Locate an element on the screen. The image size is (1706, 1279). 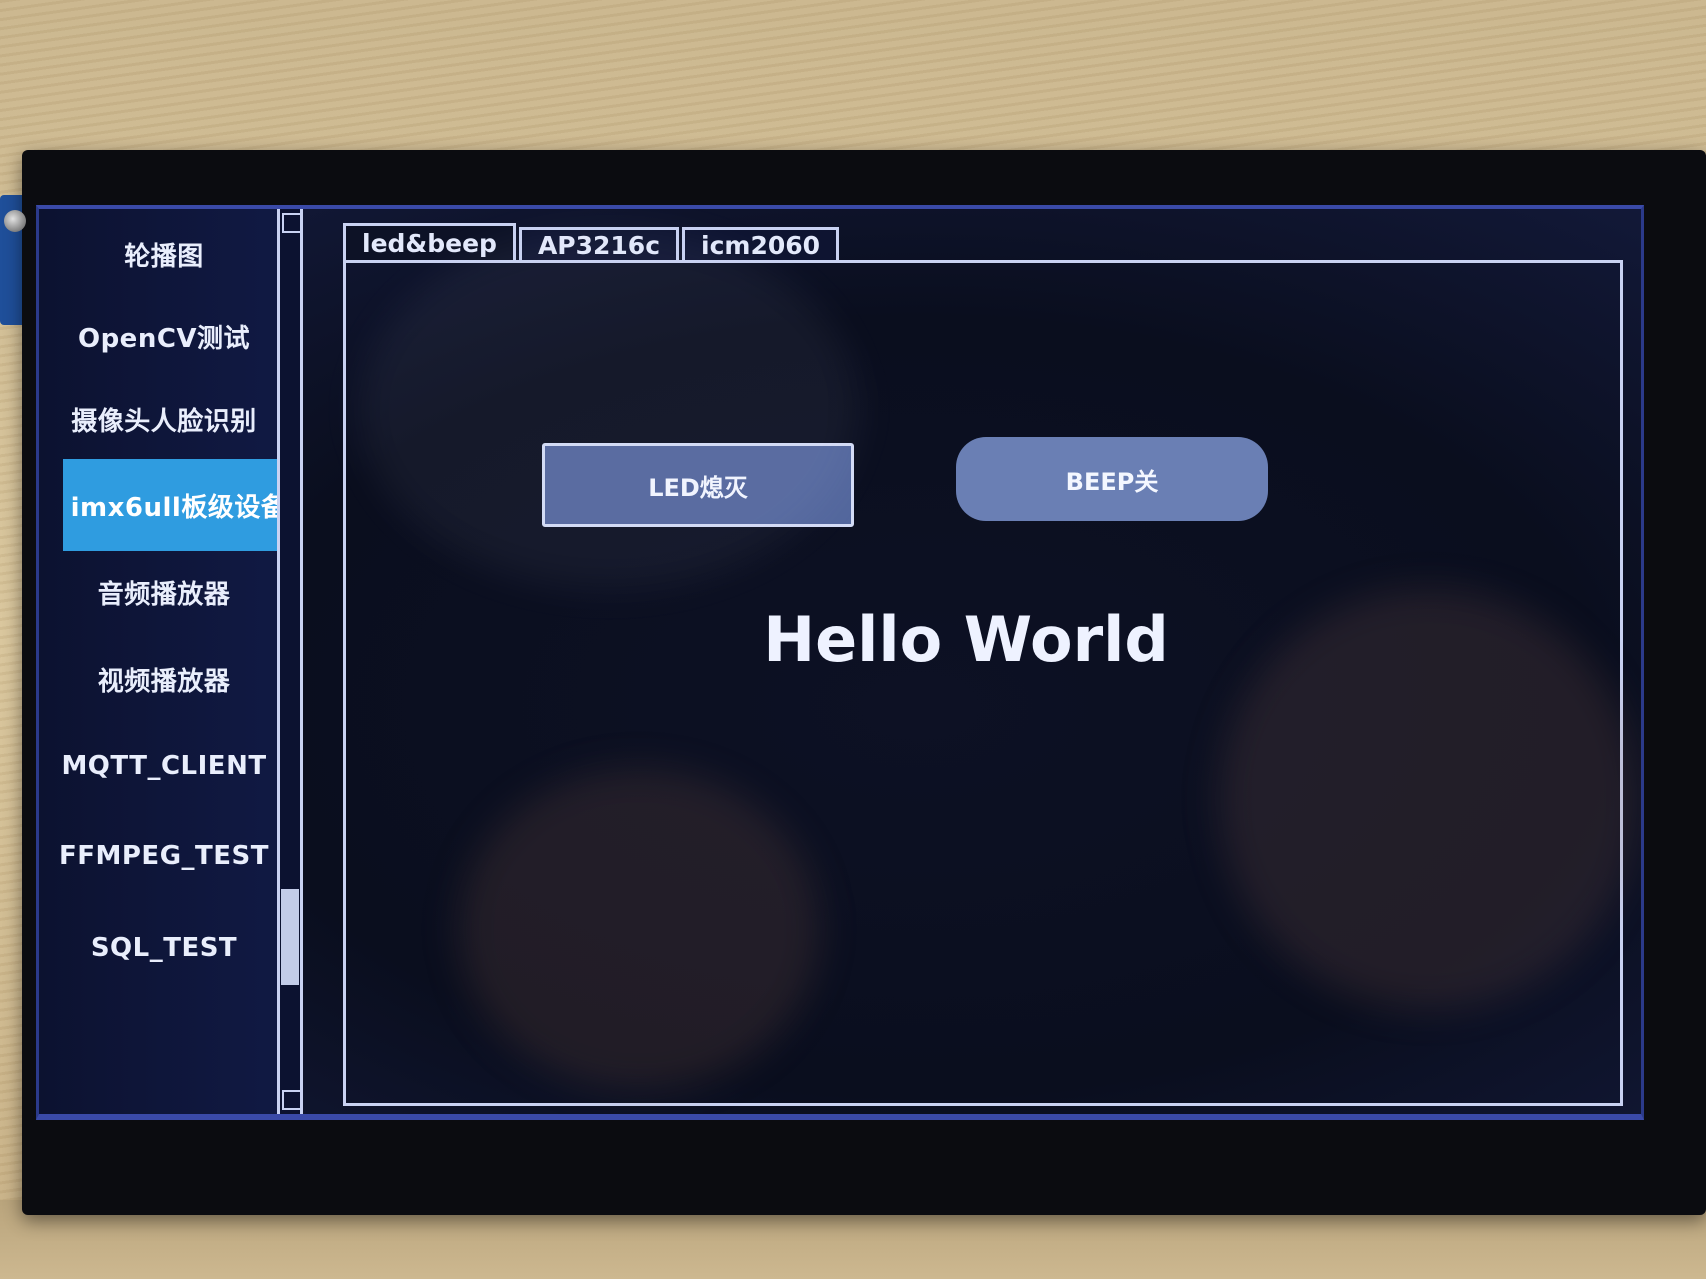
tab-bar: led&beep AP3216c icm2060 is located at coordinates (591, 243).